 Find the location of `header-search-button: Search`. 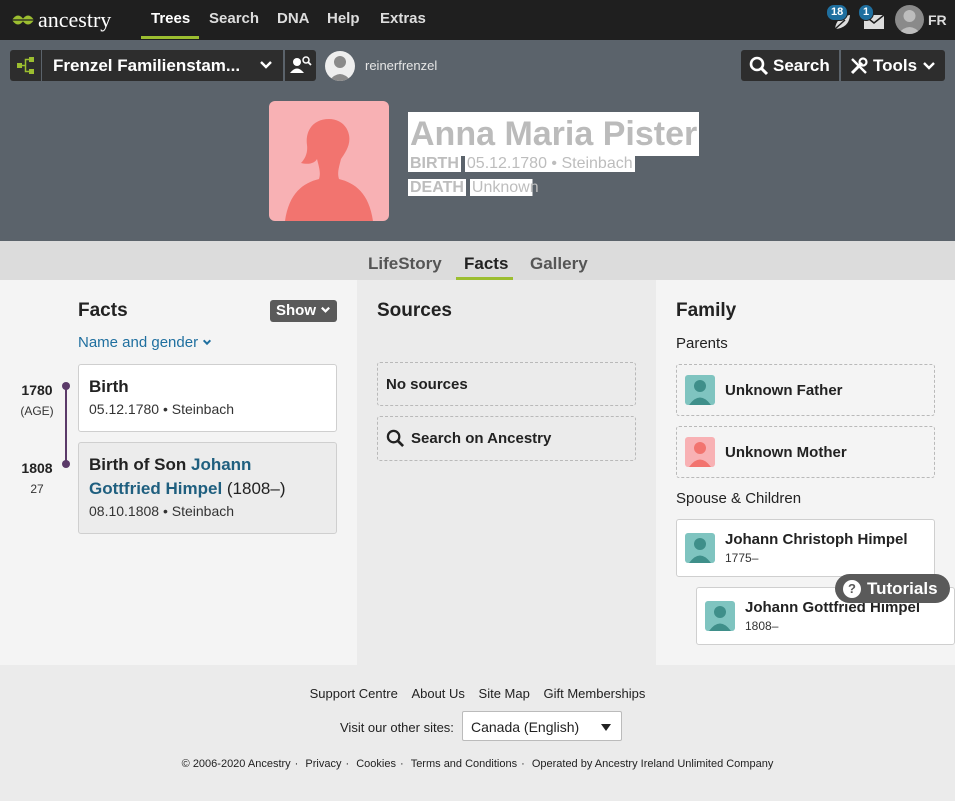

header-search-button: Search is located at coordinates (790, 65).